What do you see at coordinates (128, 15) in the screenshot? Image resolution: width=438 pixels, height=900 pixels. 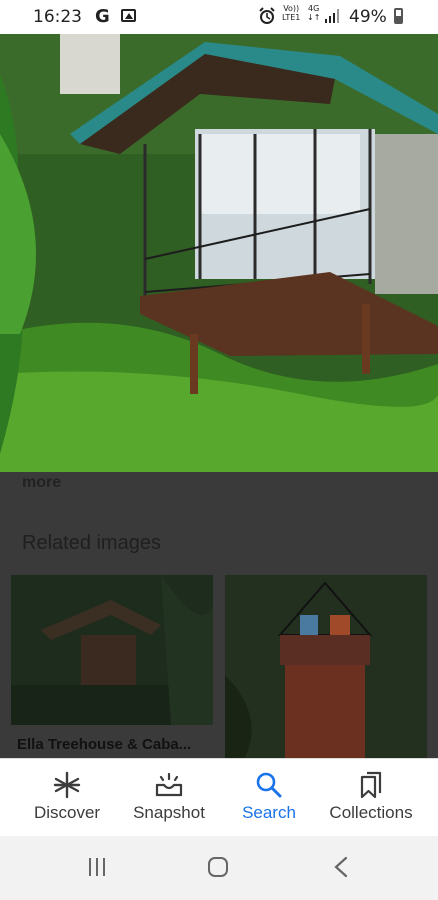 I see `gallery-icon` at bounding box center [128, 15].